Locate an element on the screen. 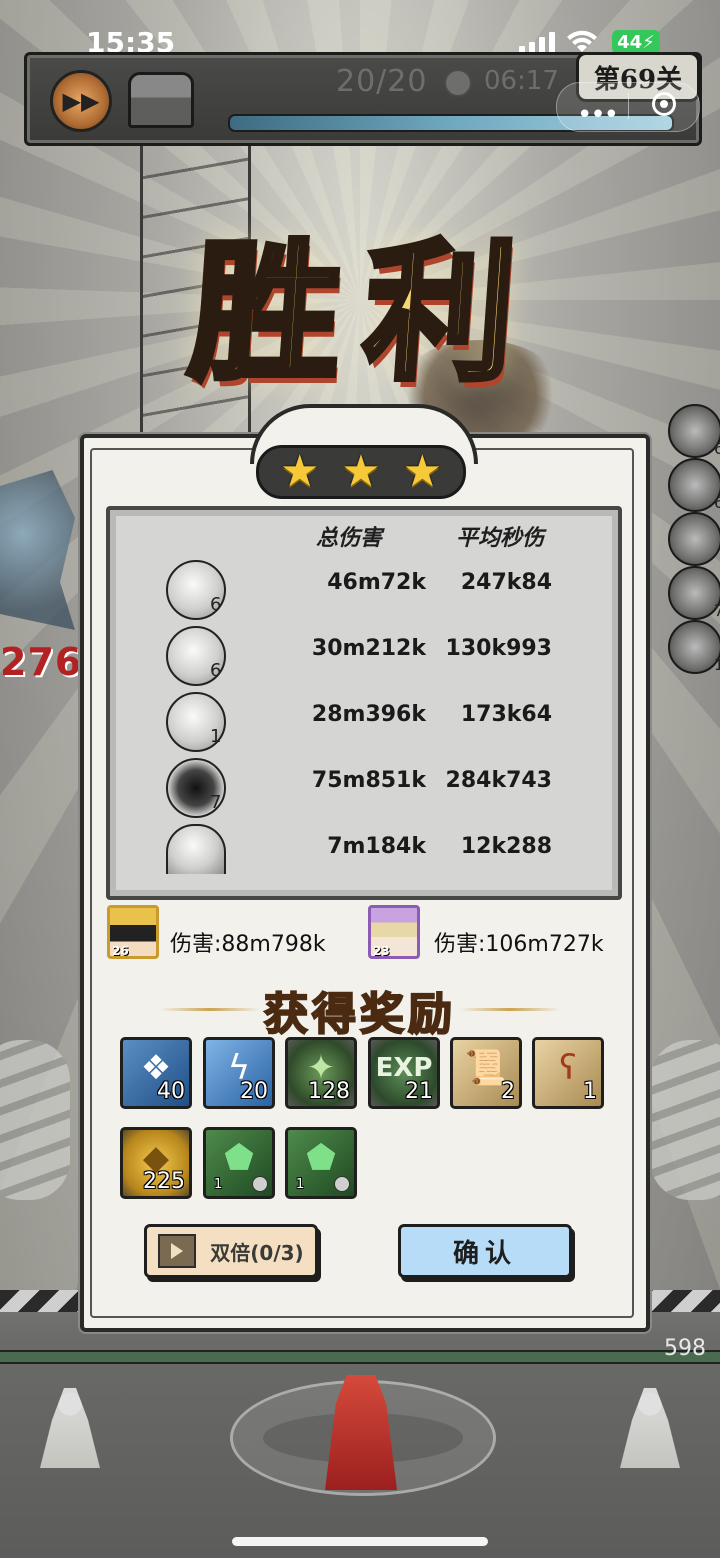 The width and height of the screenshot is (720, 1558). side-skill-lightning: 1 is located at coordinates (694, 647).